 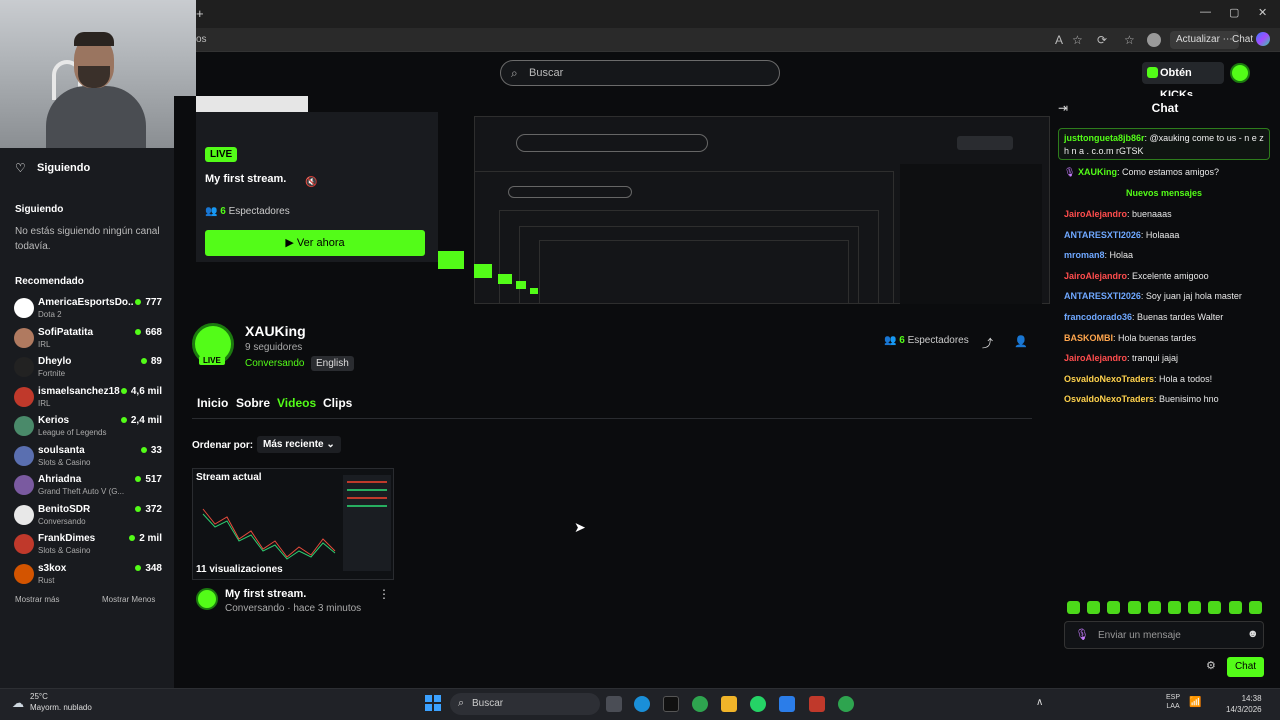 I want to click on live-dot-icon, so click(x=138, y=567).